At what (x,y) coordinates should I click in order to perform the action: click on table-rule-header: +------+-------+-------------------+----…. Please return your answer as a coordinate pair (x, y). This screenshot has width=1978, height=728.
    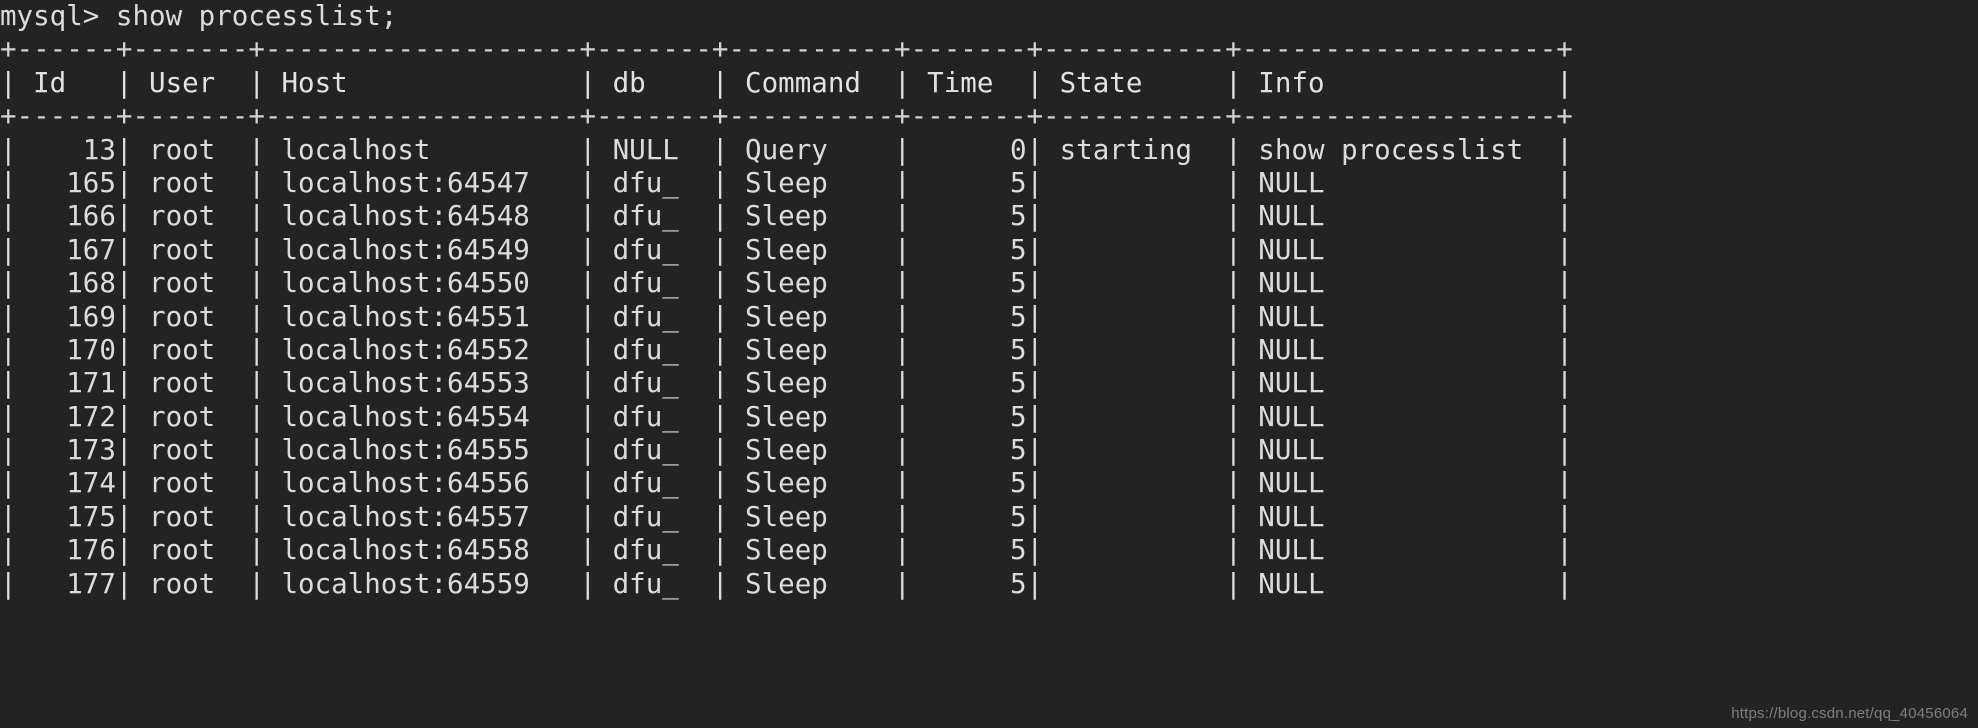
    Looking at the image, I should click on (786, 116).